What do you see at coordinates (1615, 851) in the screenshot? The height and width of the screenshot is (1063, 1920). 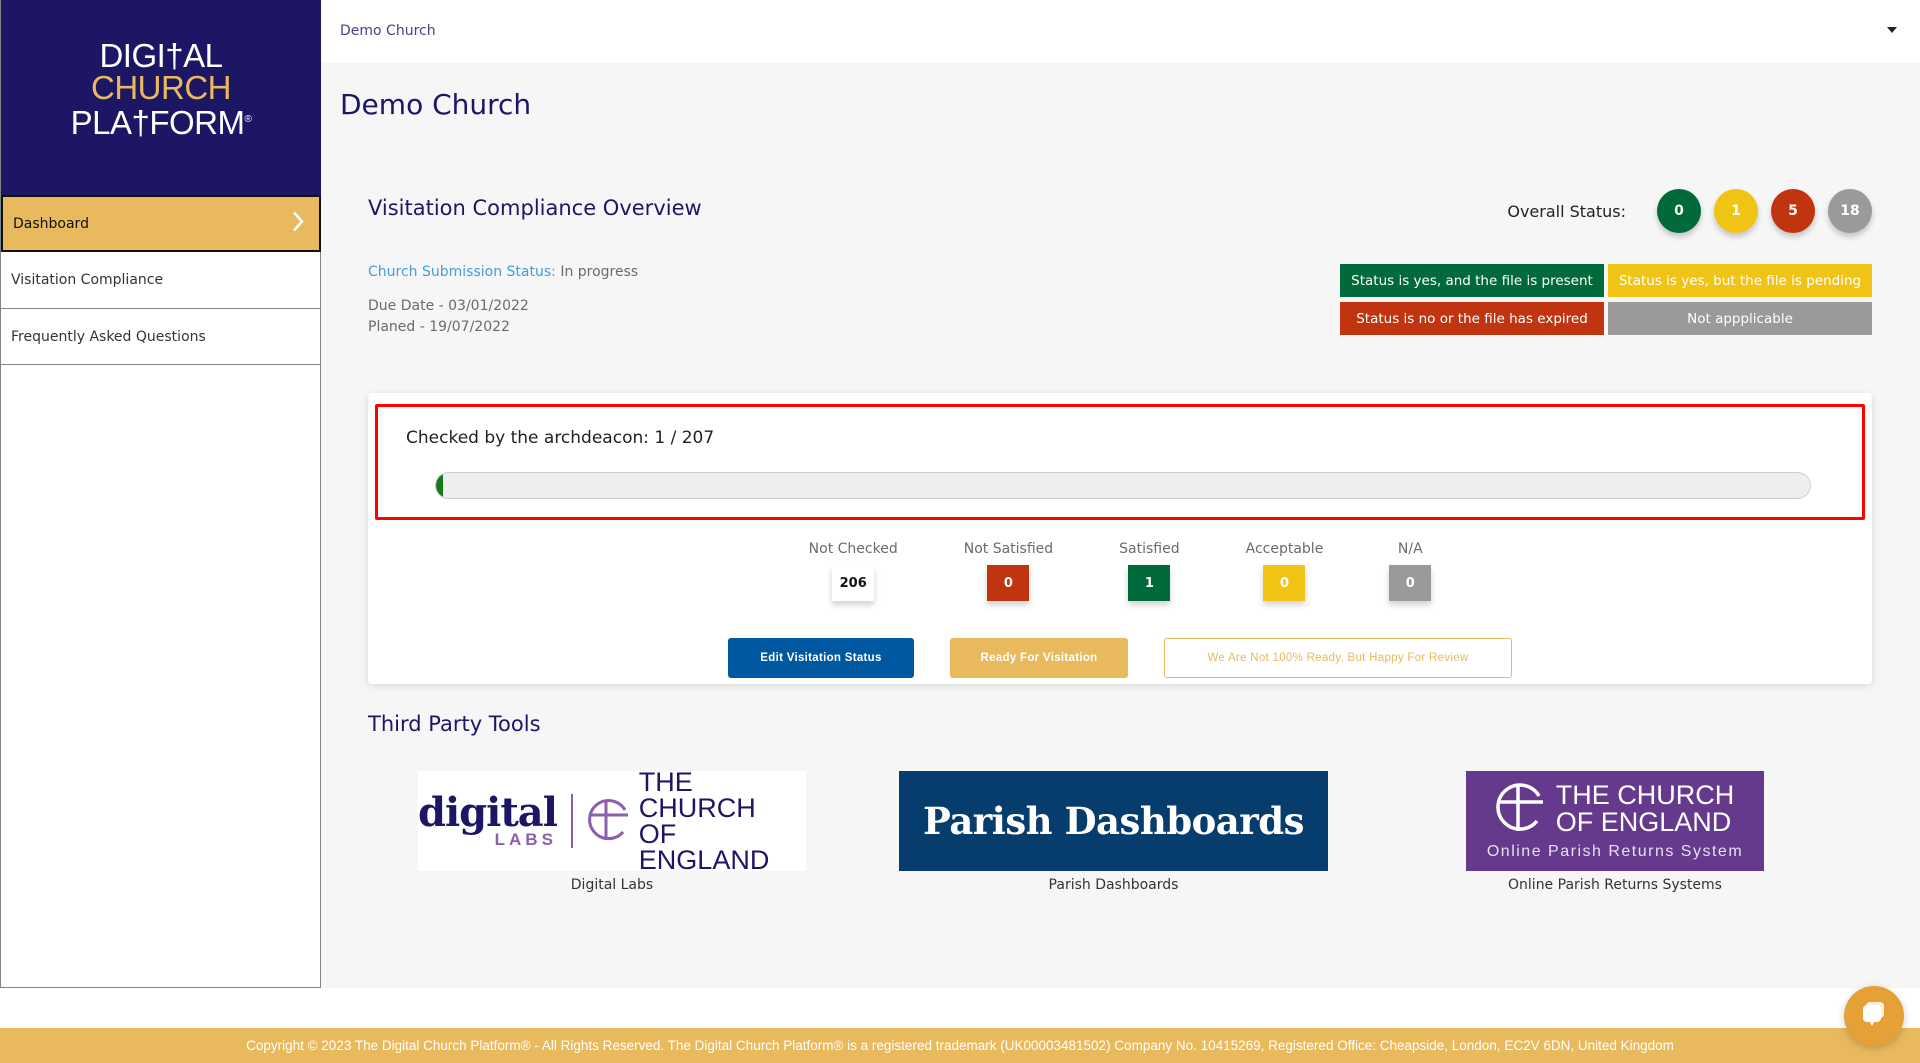 I see `logo-subtitle: Online Parish Returns System` at bounding box center [1615, 851].